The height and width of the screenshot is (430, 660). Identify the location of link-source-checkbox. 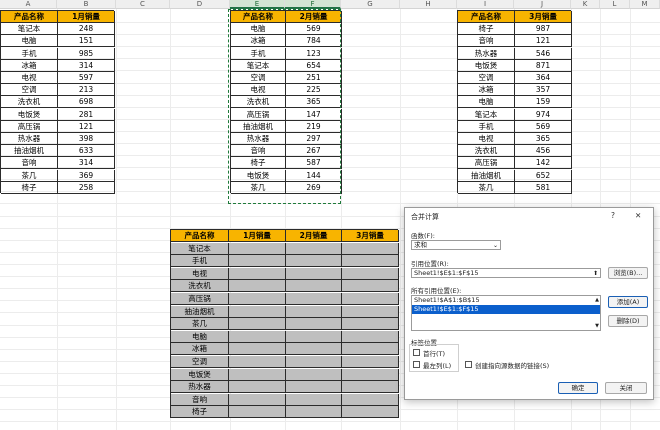
(468, 364).